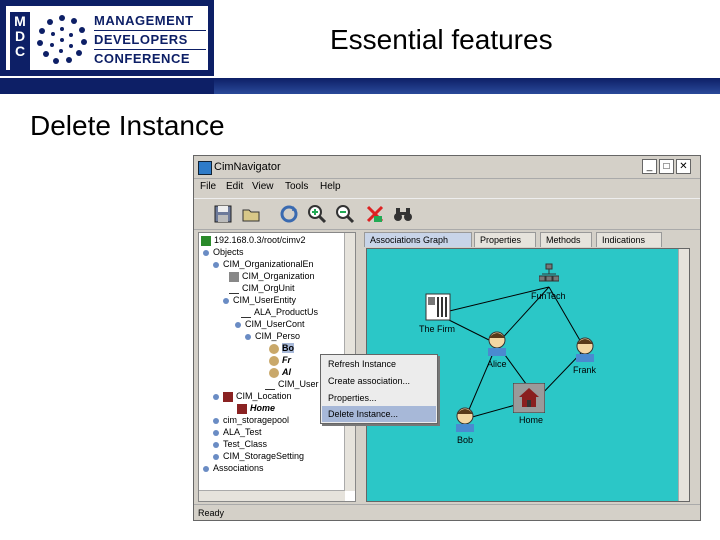 This screenshot has height=540, width=720. Describe the element at coordinates (566, 239) in the screenshot. I see `tab-methods: Methods` at that location.